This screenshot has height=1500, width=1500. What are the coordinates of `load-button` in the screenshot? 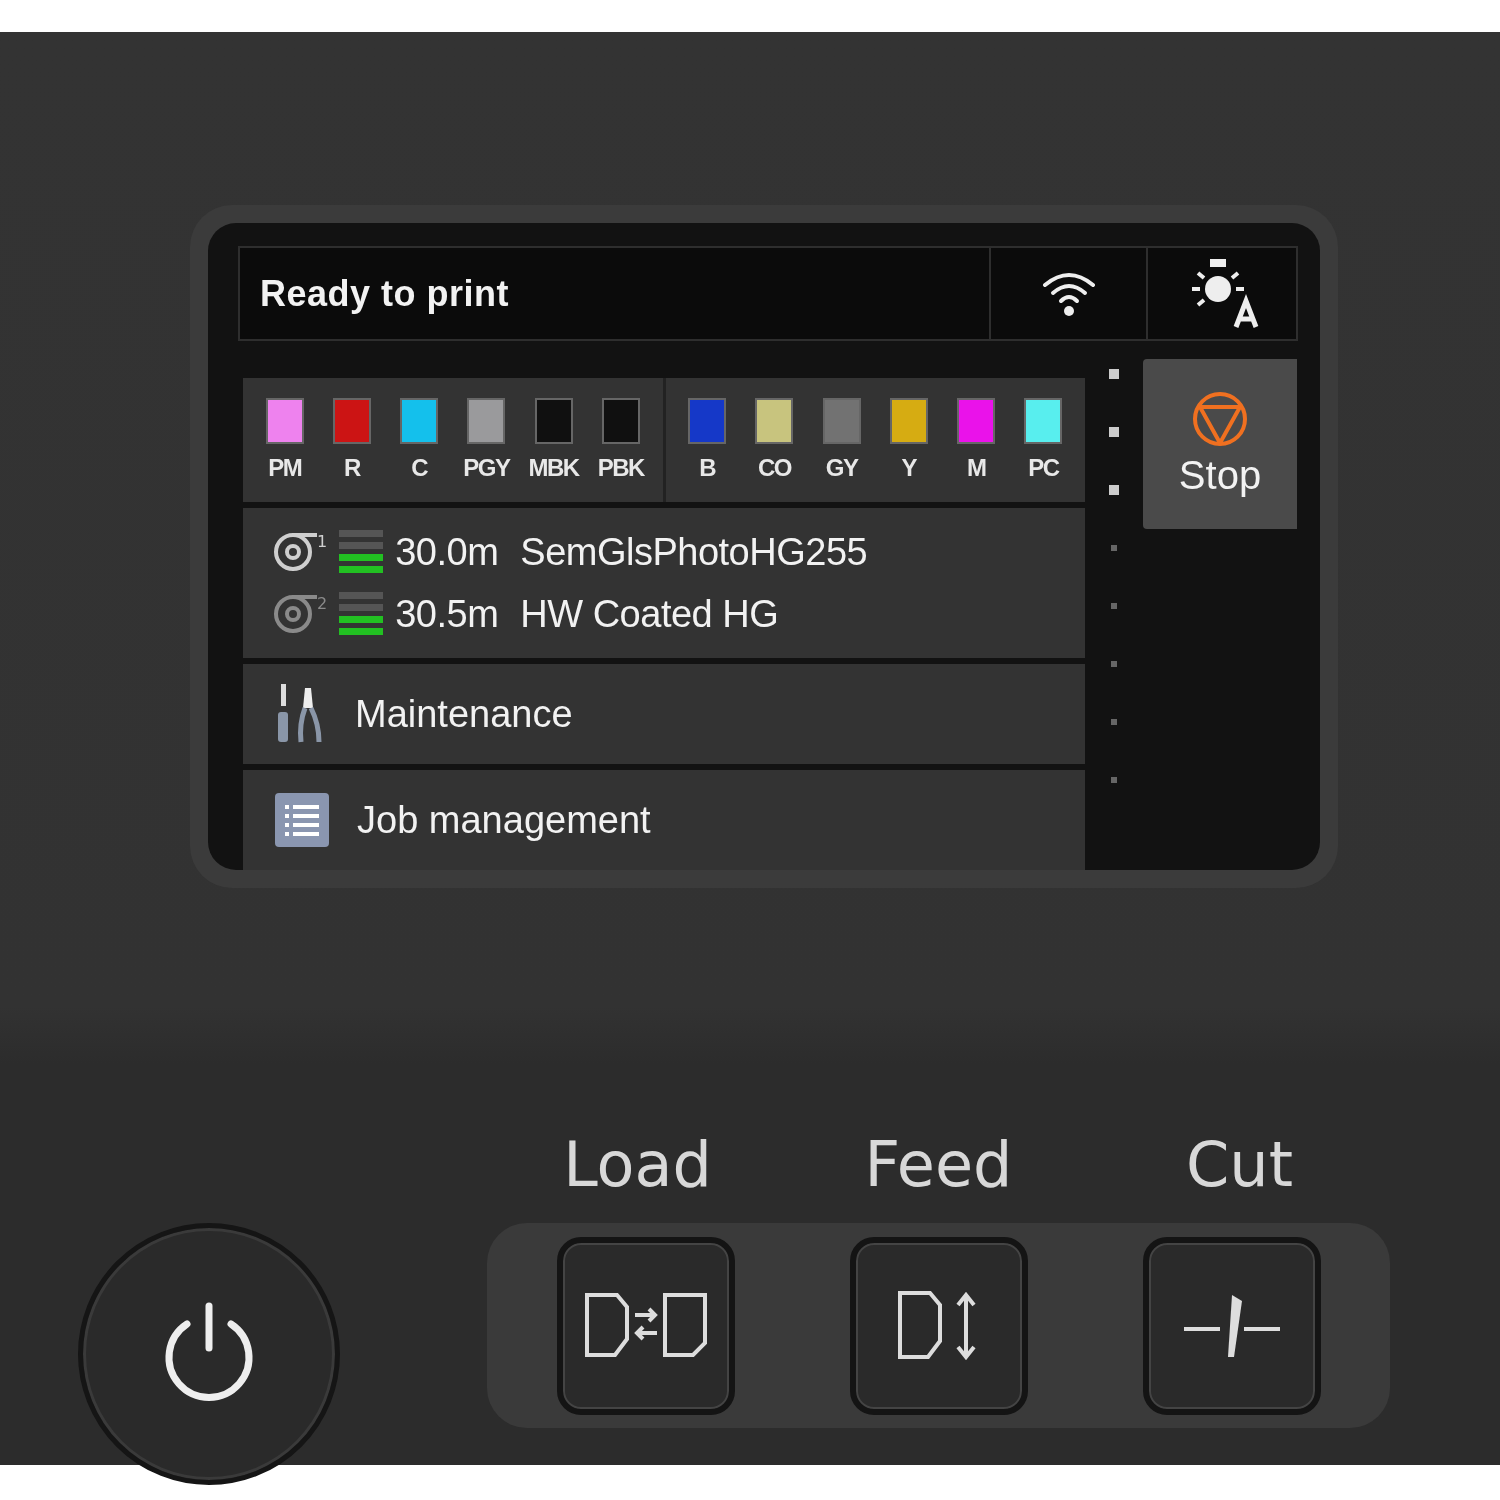 It's located at (645, 1325).